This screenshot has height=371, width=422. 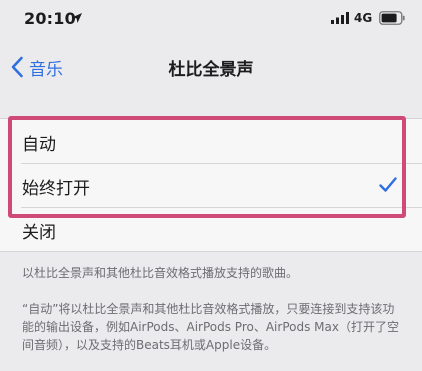 I want to click on option-auto: 自动, so click(x=211, y=141).